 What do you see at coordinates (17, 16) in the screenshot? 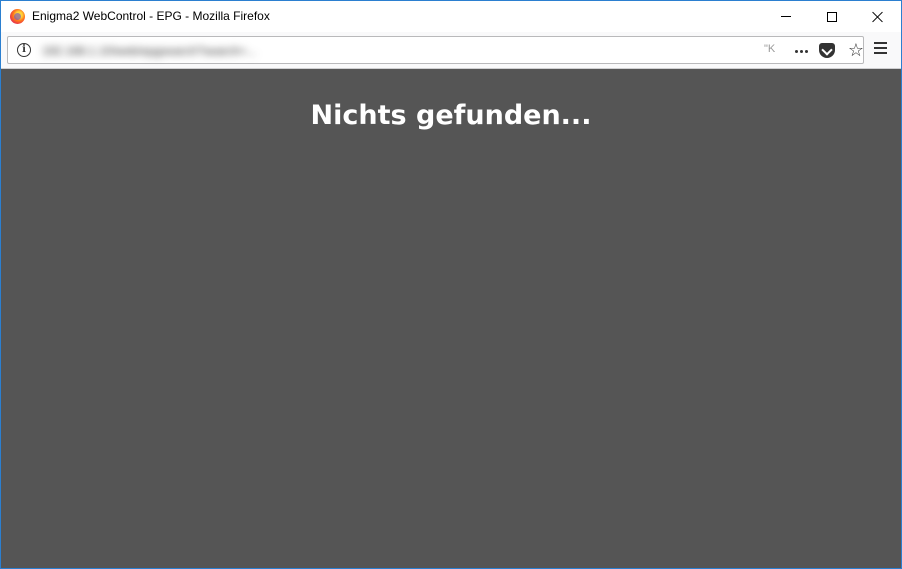
I see `firefox-logo-icon` at bounding box center [17, 16].